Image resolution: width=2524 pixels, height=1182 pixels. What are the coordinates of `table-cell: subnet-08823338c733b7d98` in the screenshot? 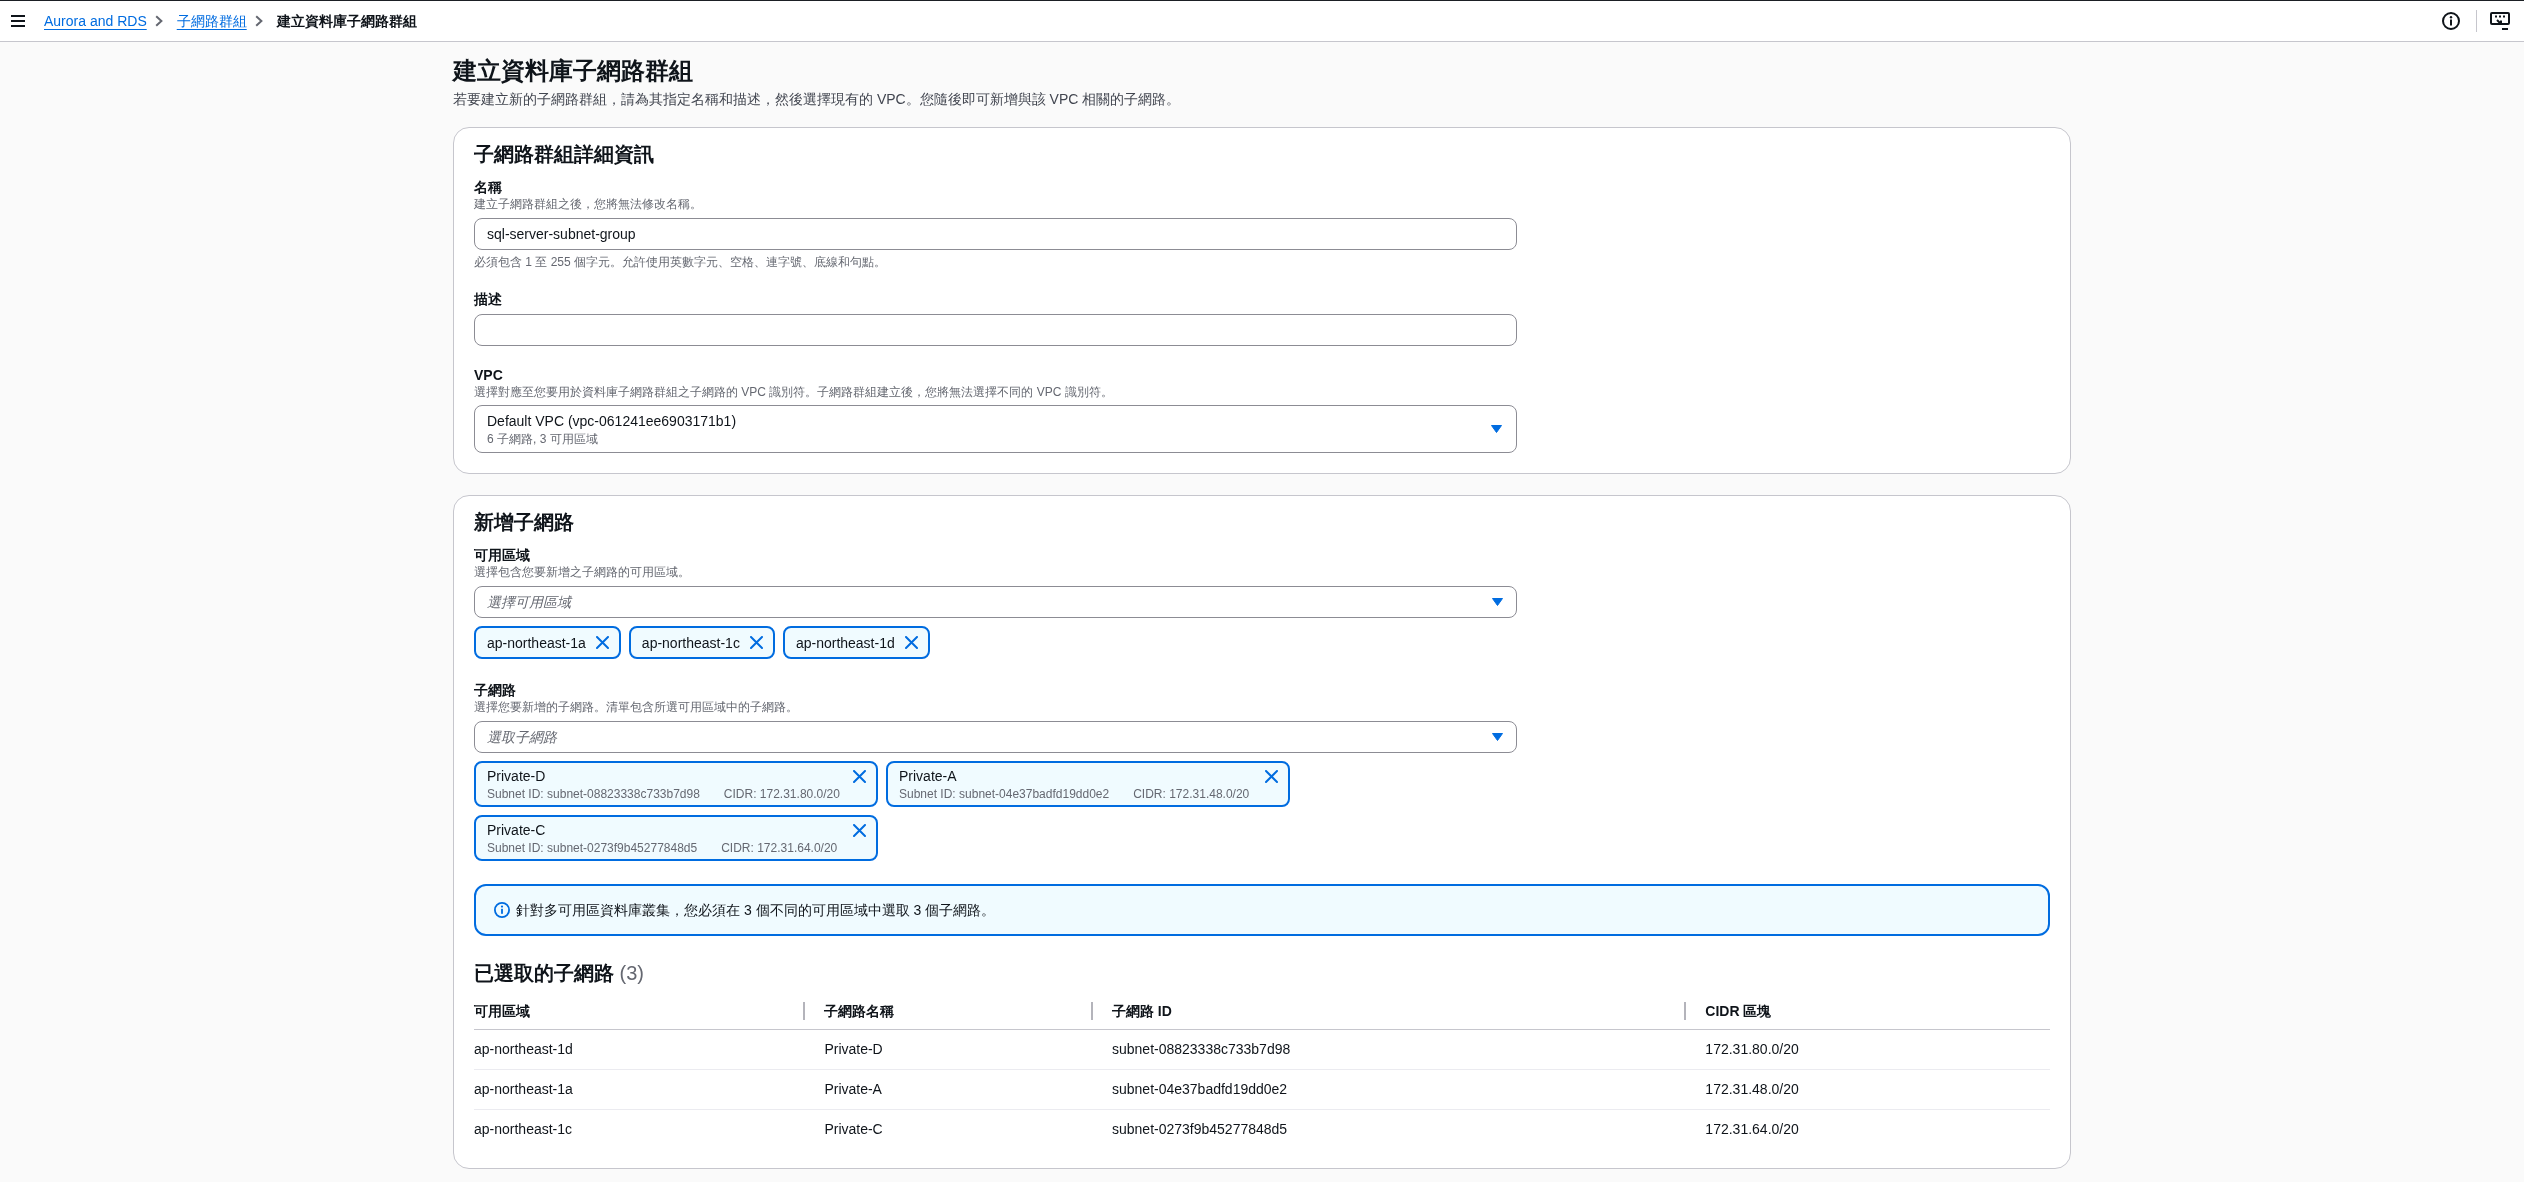 It's located at (1388, 1049).